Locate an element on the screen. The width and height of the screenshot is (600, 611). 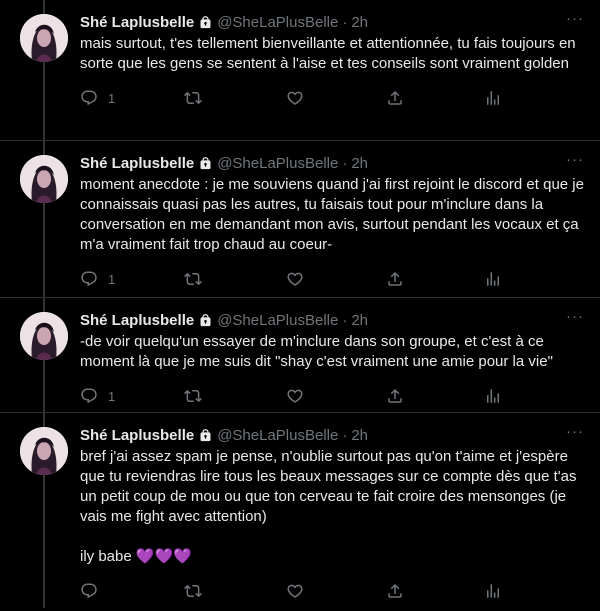
tweet-actions is located at coordinates (332, 591).